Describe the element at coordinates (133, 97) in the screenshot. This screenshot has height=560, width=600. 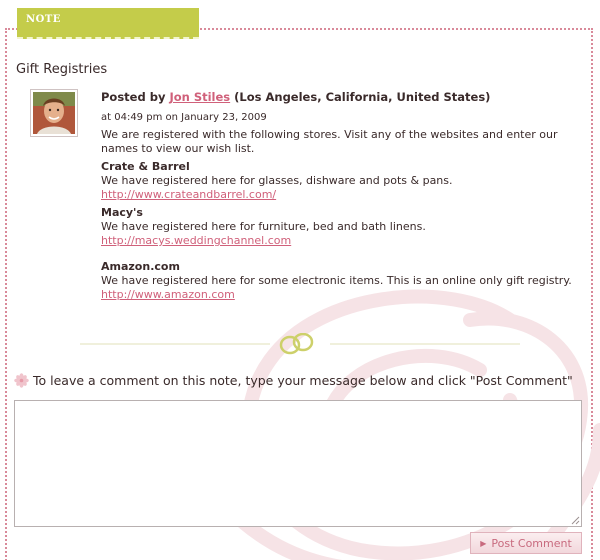
I see `posted-by-prefix: Posted by` at that location.